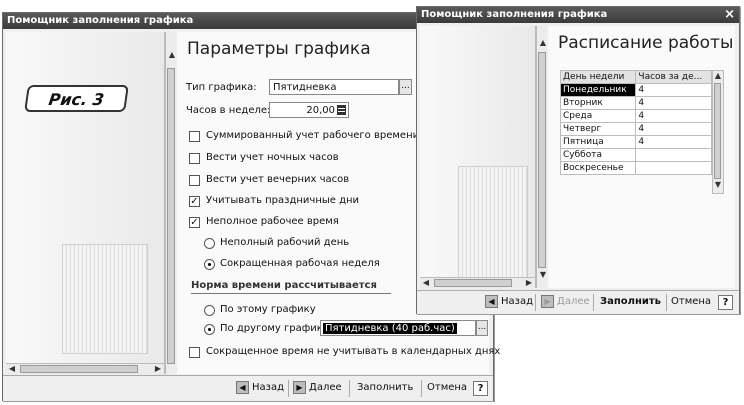 This screenshot has height=405, width=744. I want to click on left-vscrollbar: ▲, so click(171, 203).